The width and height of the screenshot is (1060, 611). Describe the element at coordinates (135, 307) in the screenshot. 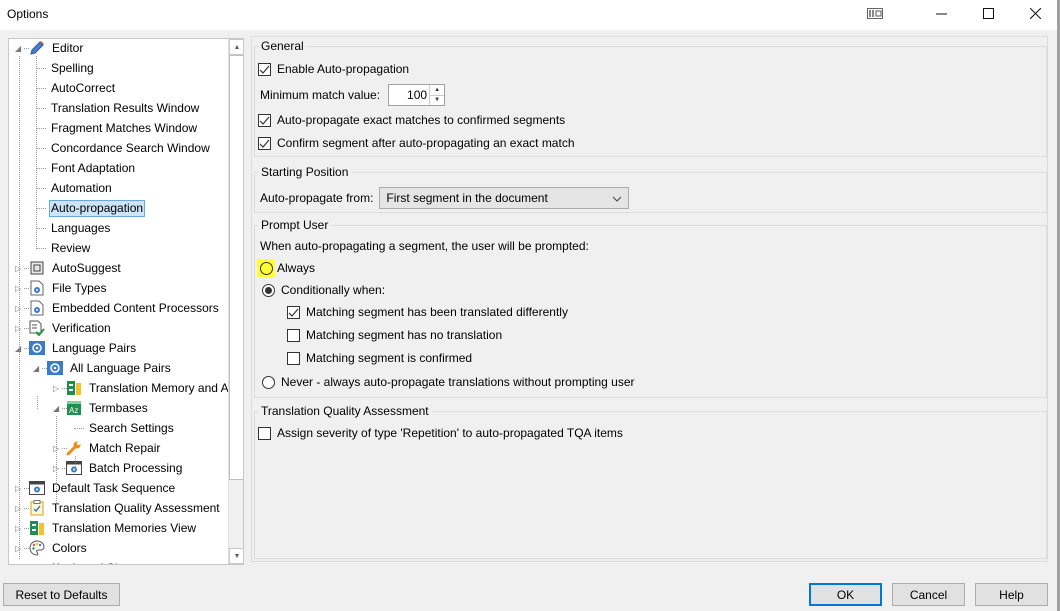

I see `tree-item-label: Embedded Content Processors` at that location.